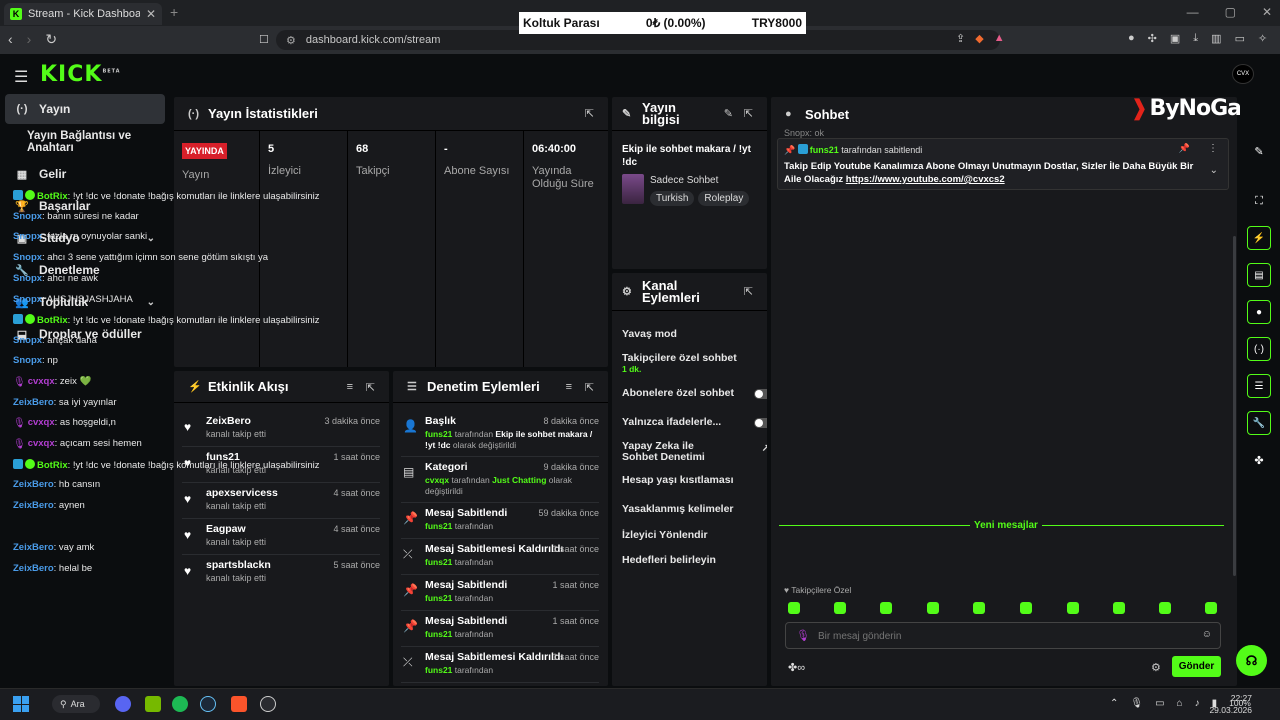 This screenshot has width=1280, height=720. I want to click on broadcast-icon: (·), so click(1259, 349).